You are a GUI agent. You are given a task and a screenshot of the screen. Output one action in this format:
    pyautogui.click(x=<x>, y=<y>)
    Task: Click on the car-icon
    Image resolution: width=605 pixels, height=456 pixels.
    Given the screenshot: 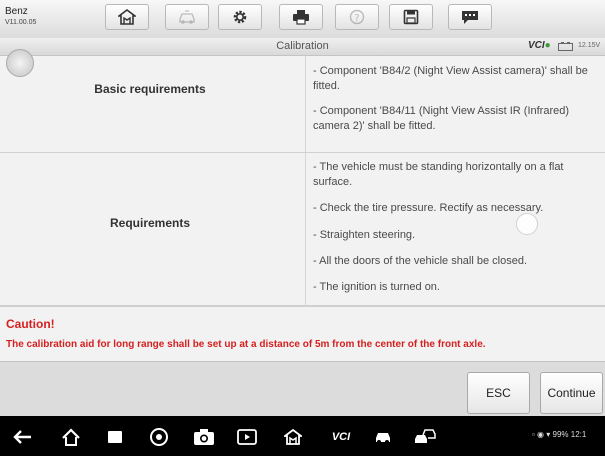 What is the action you would take?
    pyautogui.click(x=383, y=438)
    